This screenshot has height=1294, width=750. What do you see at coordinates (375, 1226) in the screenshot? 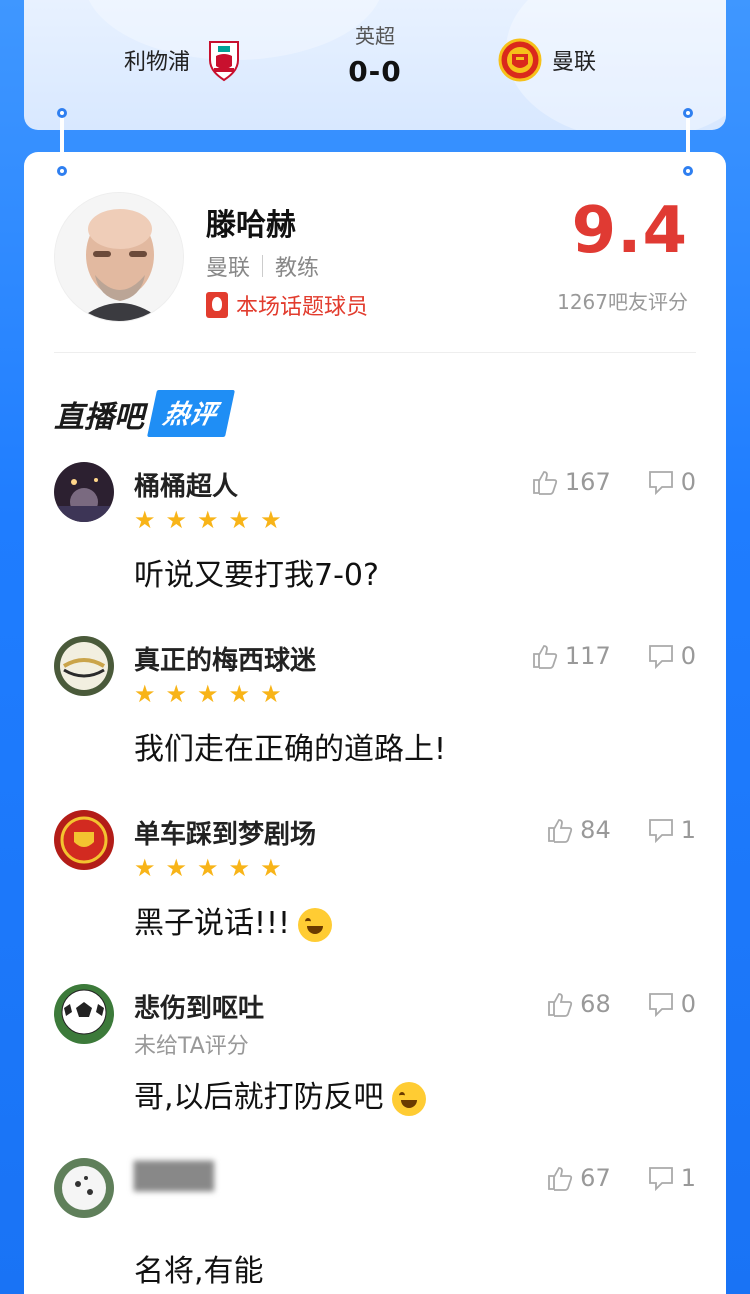
I see `comment-item: ████ 名将,有能 67 1` at bounding box center [375, 1226].